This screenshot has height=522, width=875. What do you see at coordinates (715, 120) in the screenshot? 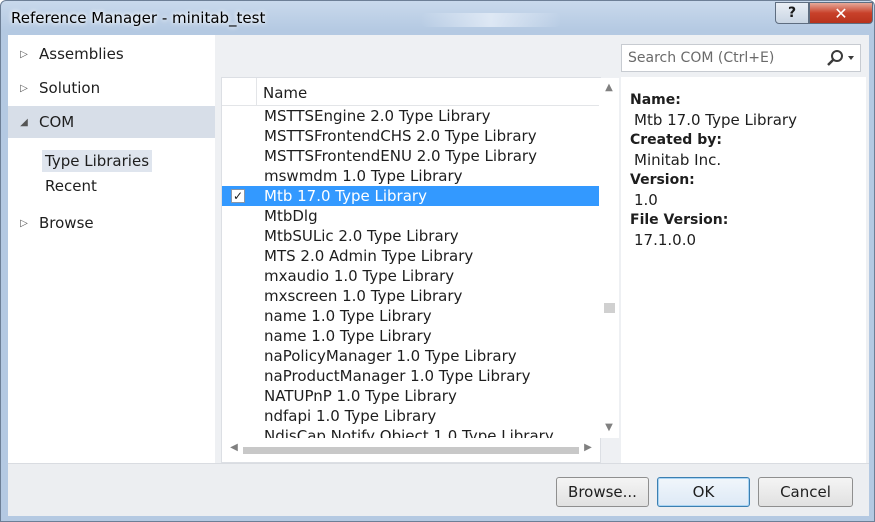
I see `name-value: Mtb 17.0 Type Library` at bounding box center [715, 120].